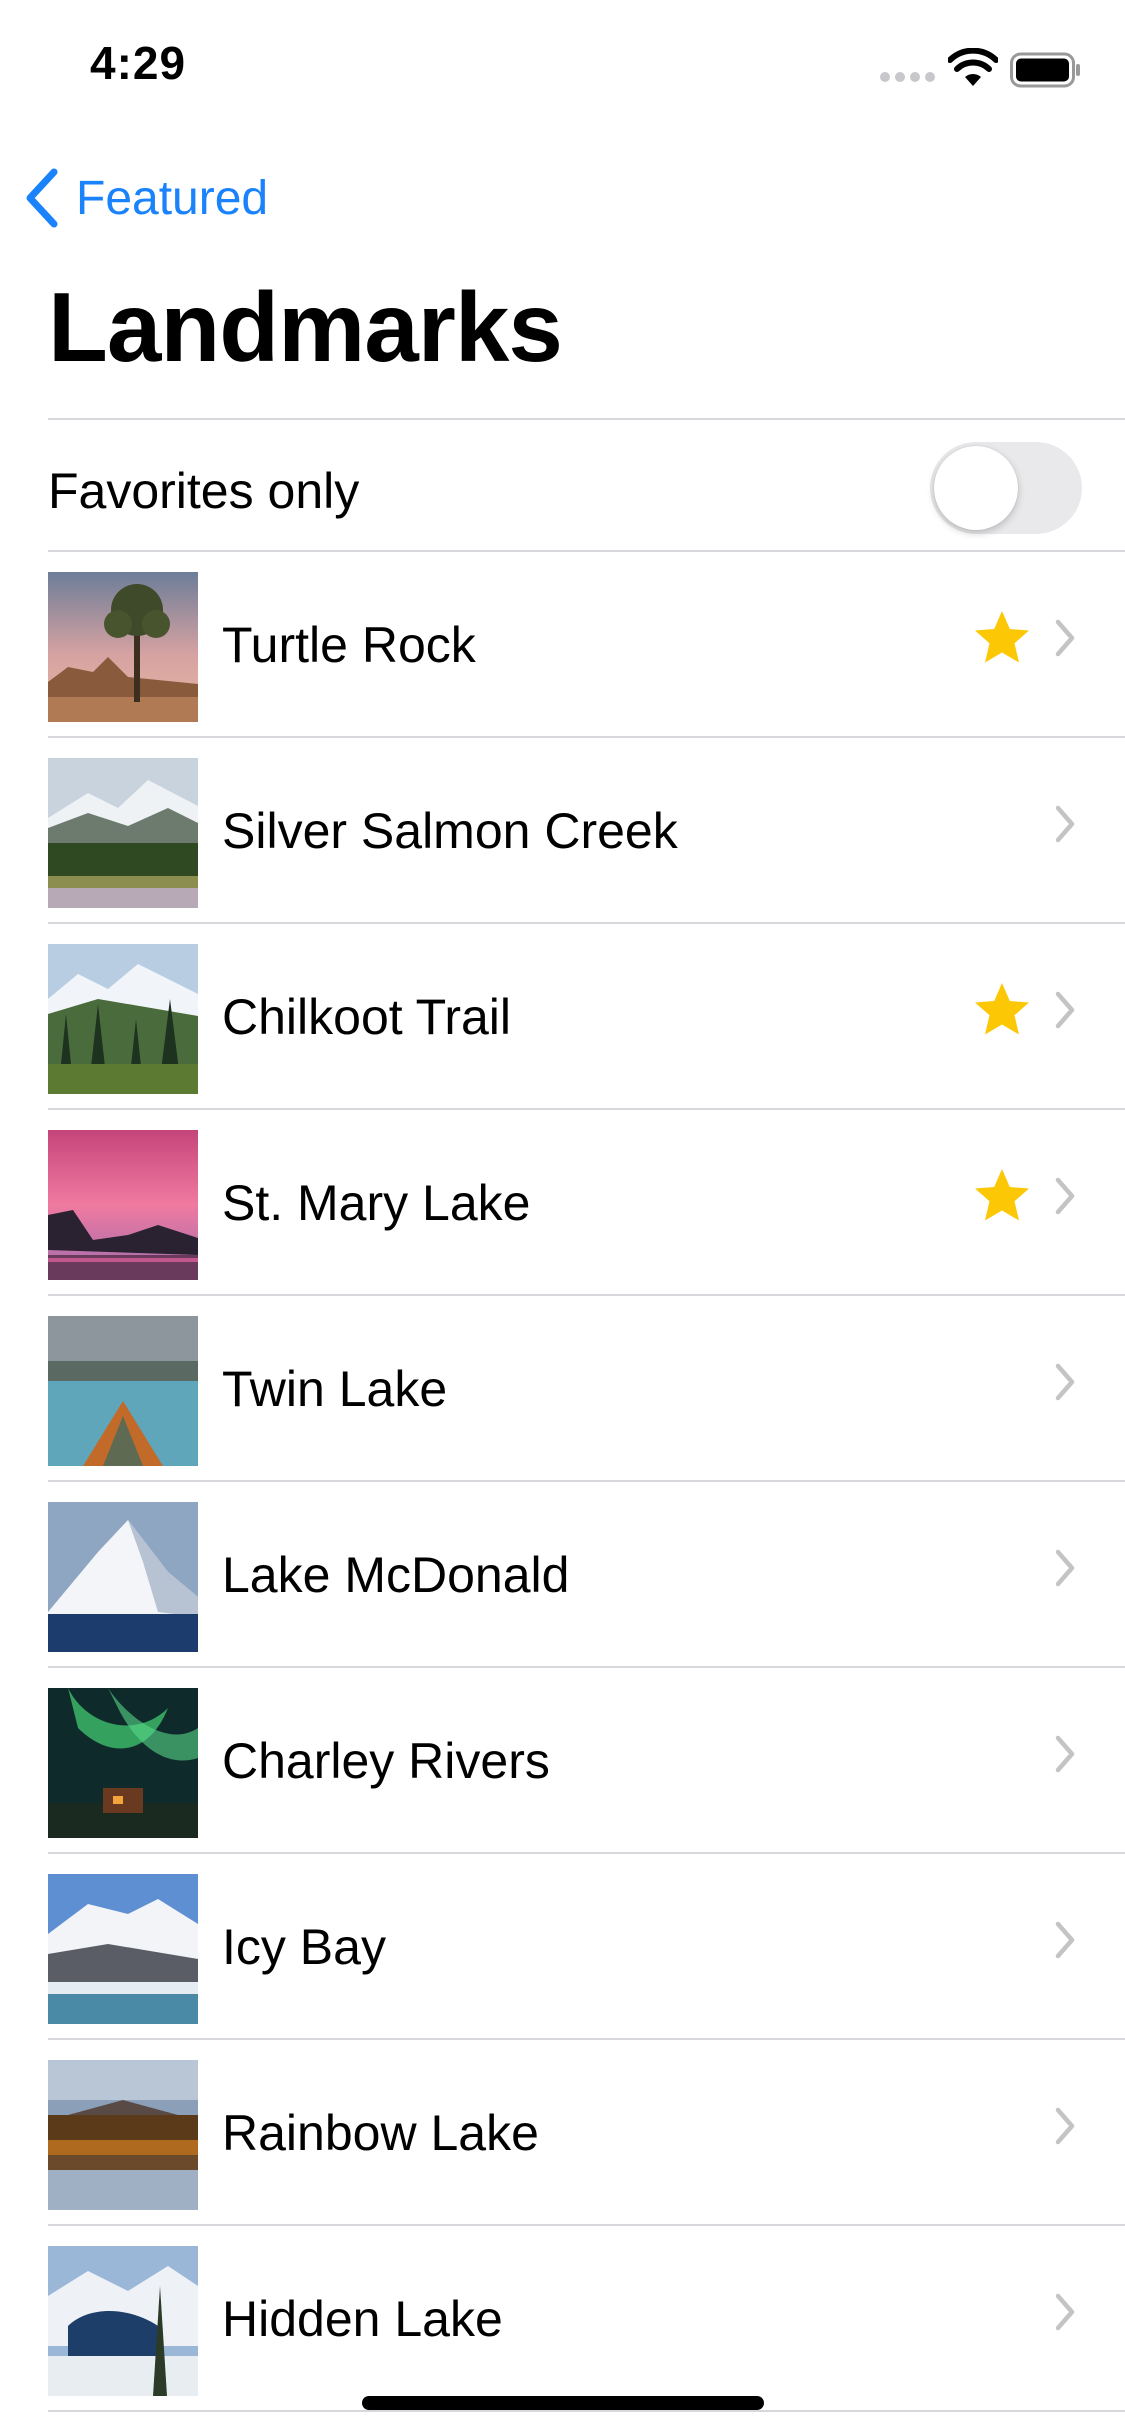  Describe the element at coordinates (562, 485) in the screenshot. I see `favorites-filter-row: Favorites only` at that location.